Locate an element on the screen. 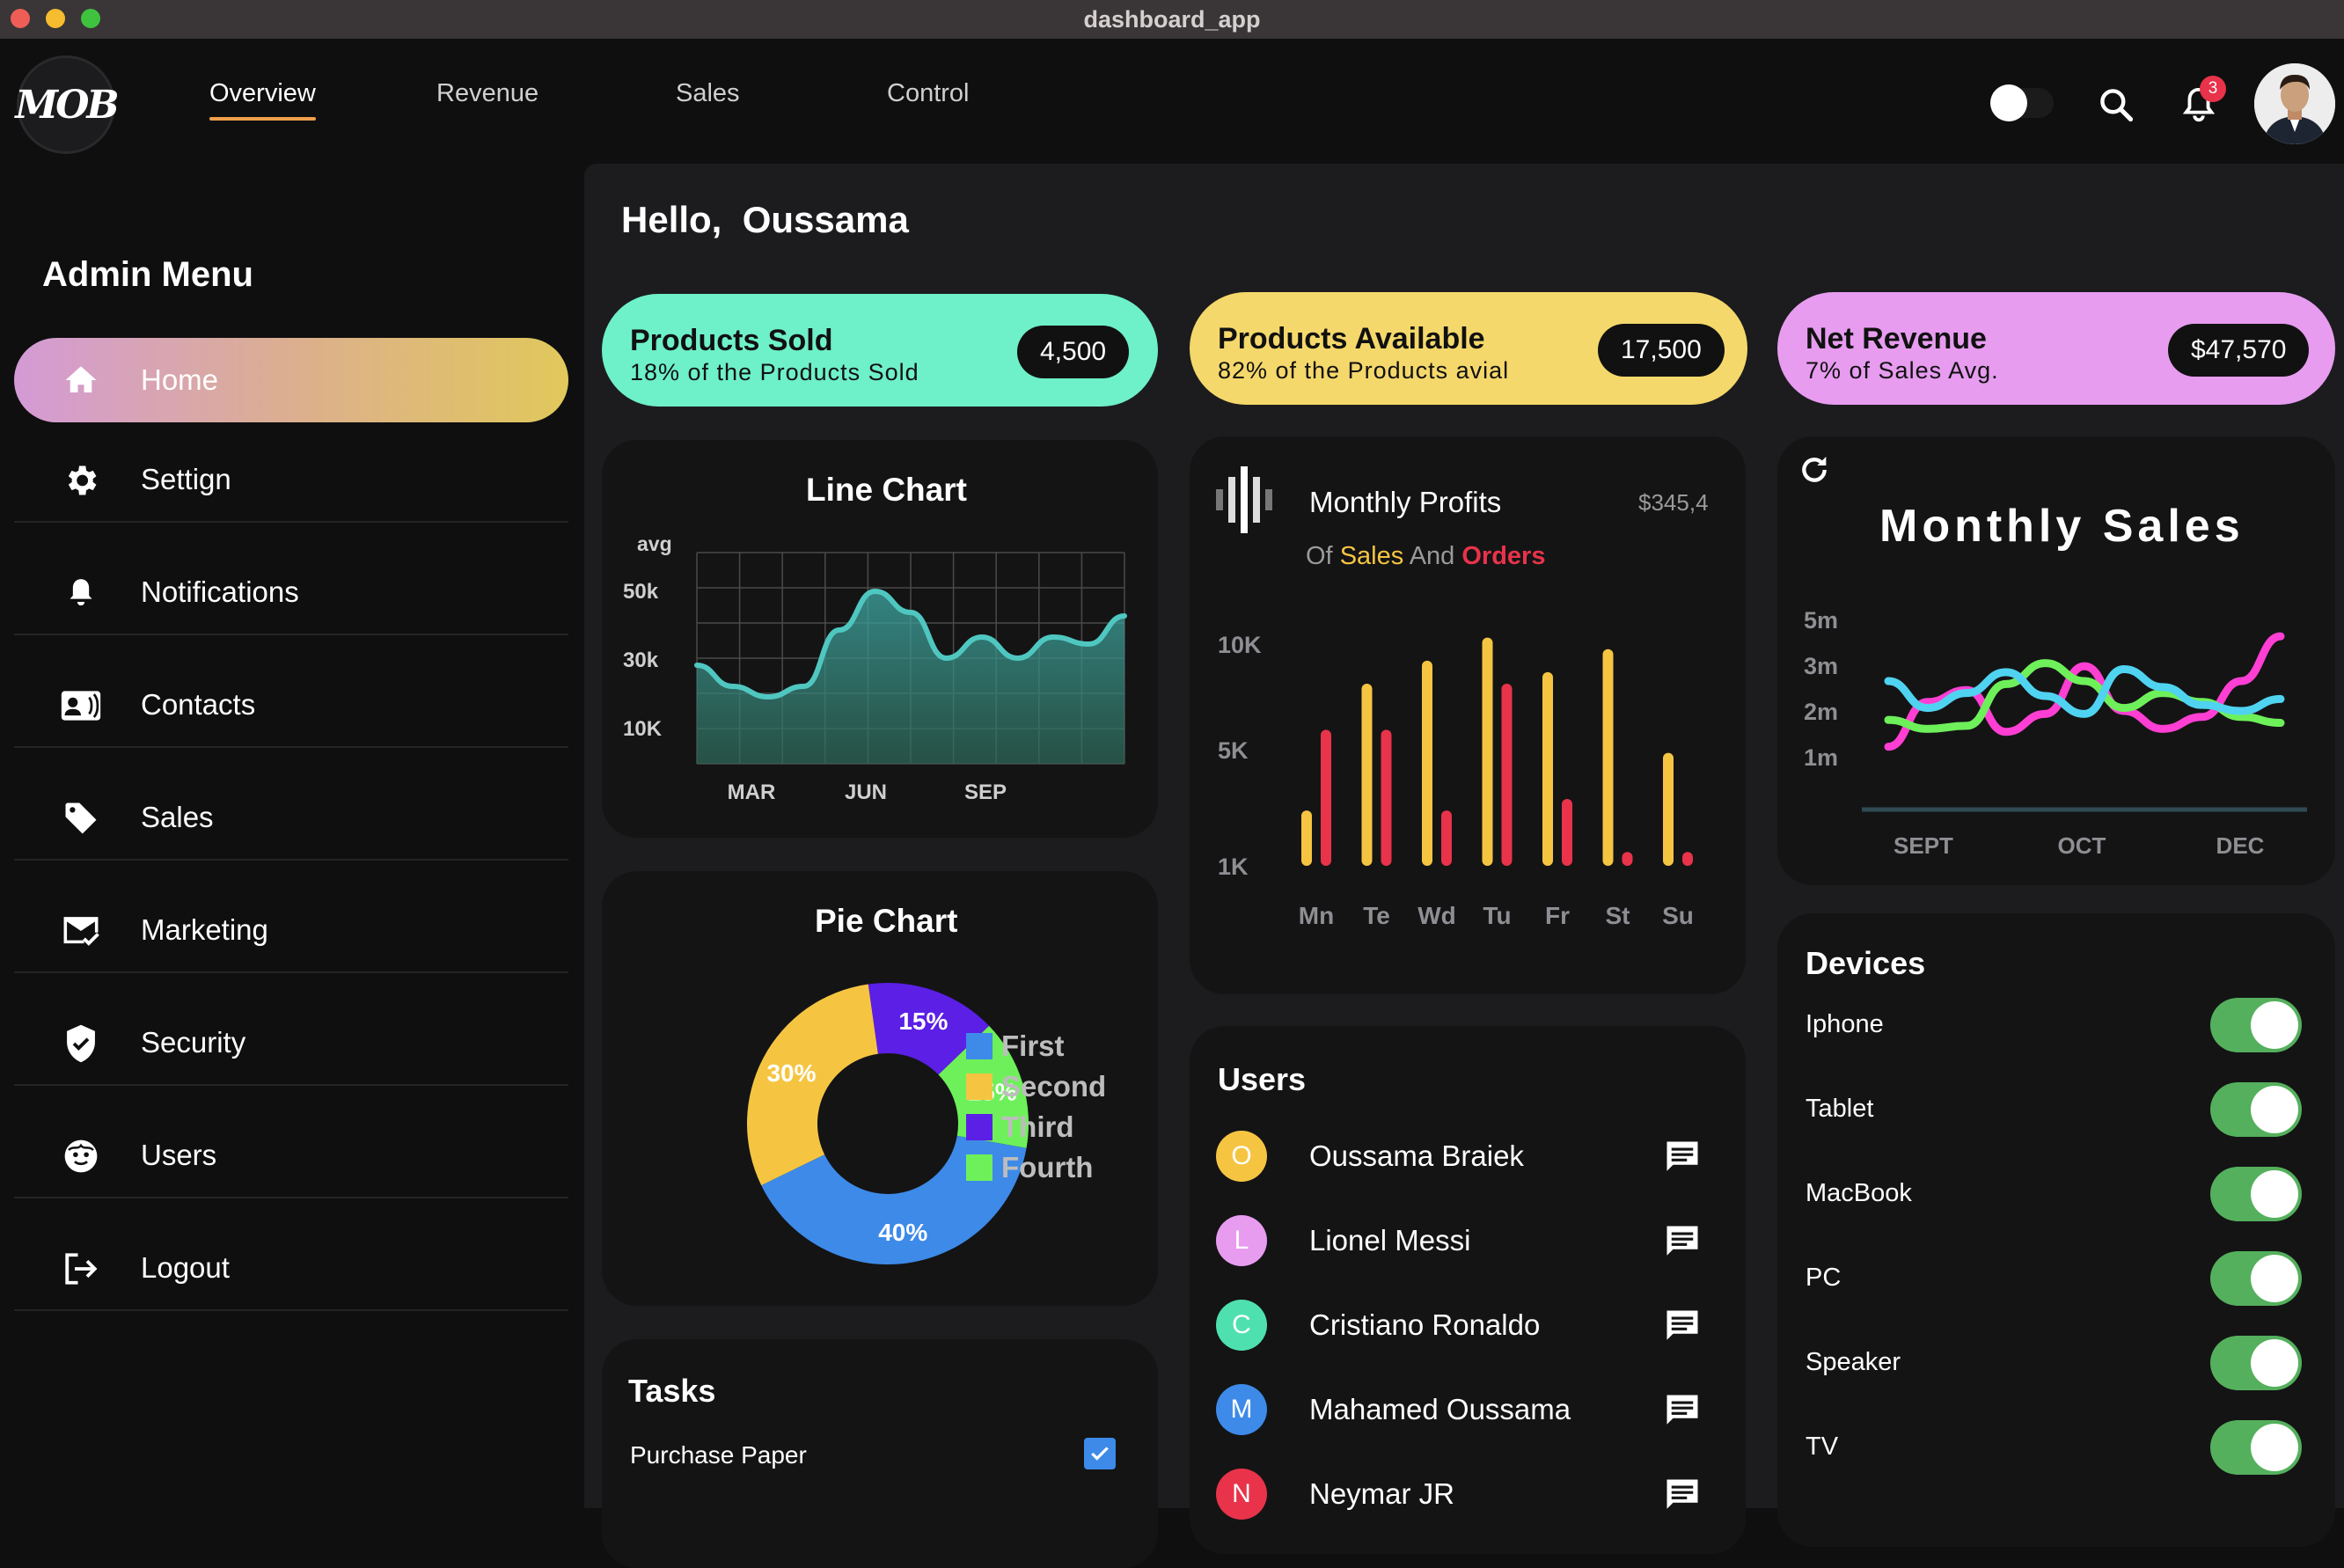 This screenshot has width=2344, height=1568. device-row: TV is located at coordinates (2054, 1448).